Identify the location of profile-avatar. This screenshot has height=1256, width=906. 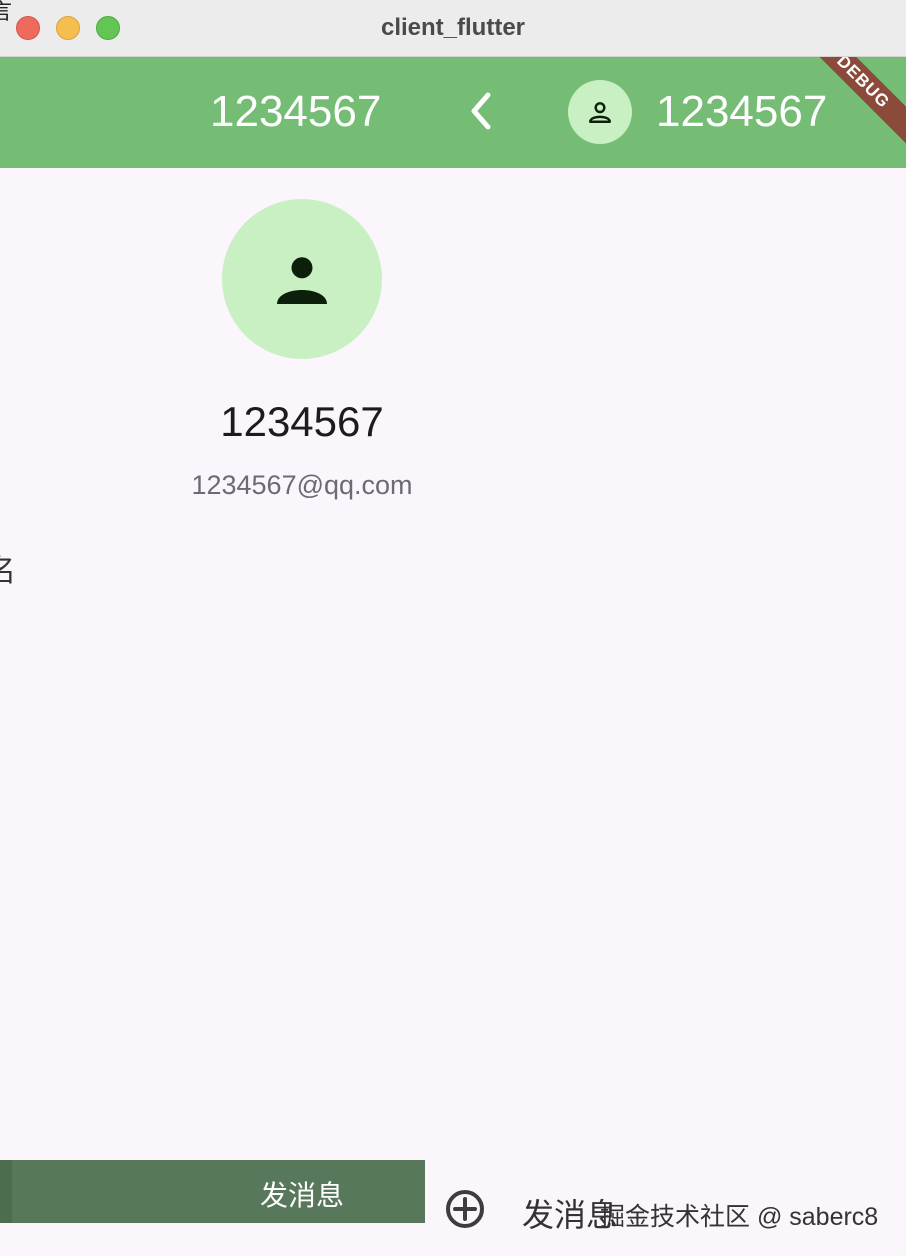
(302, 279).